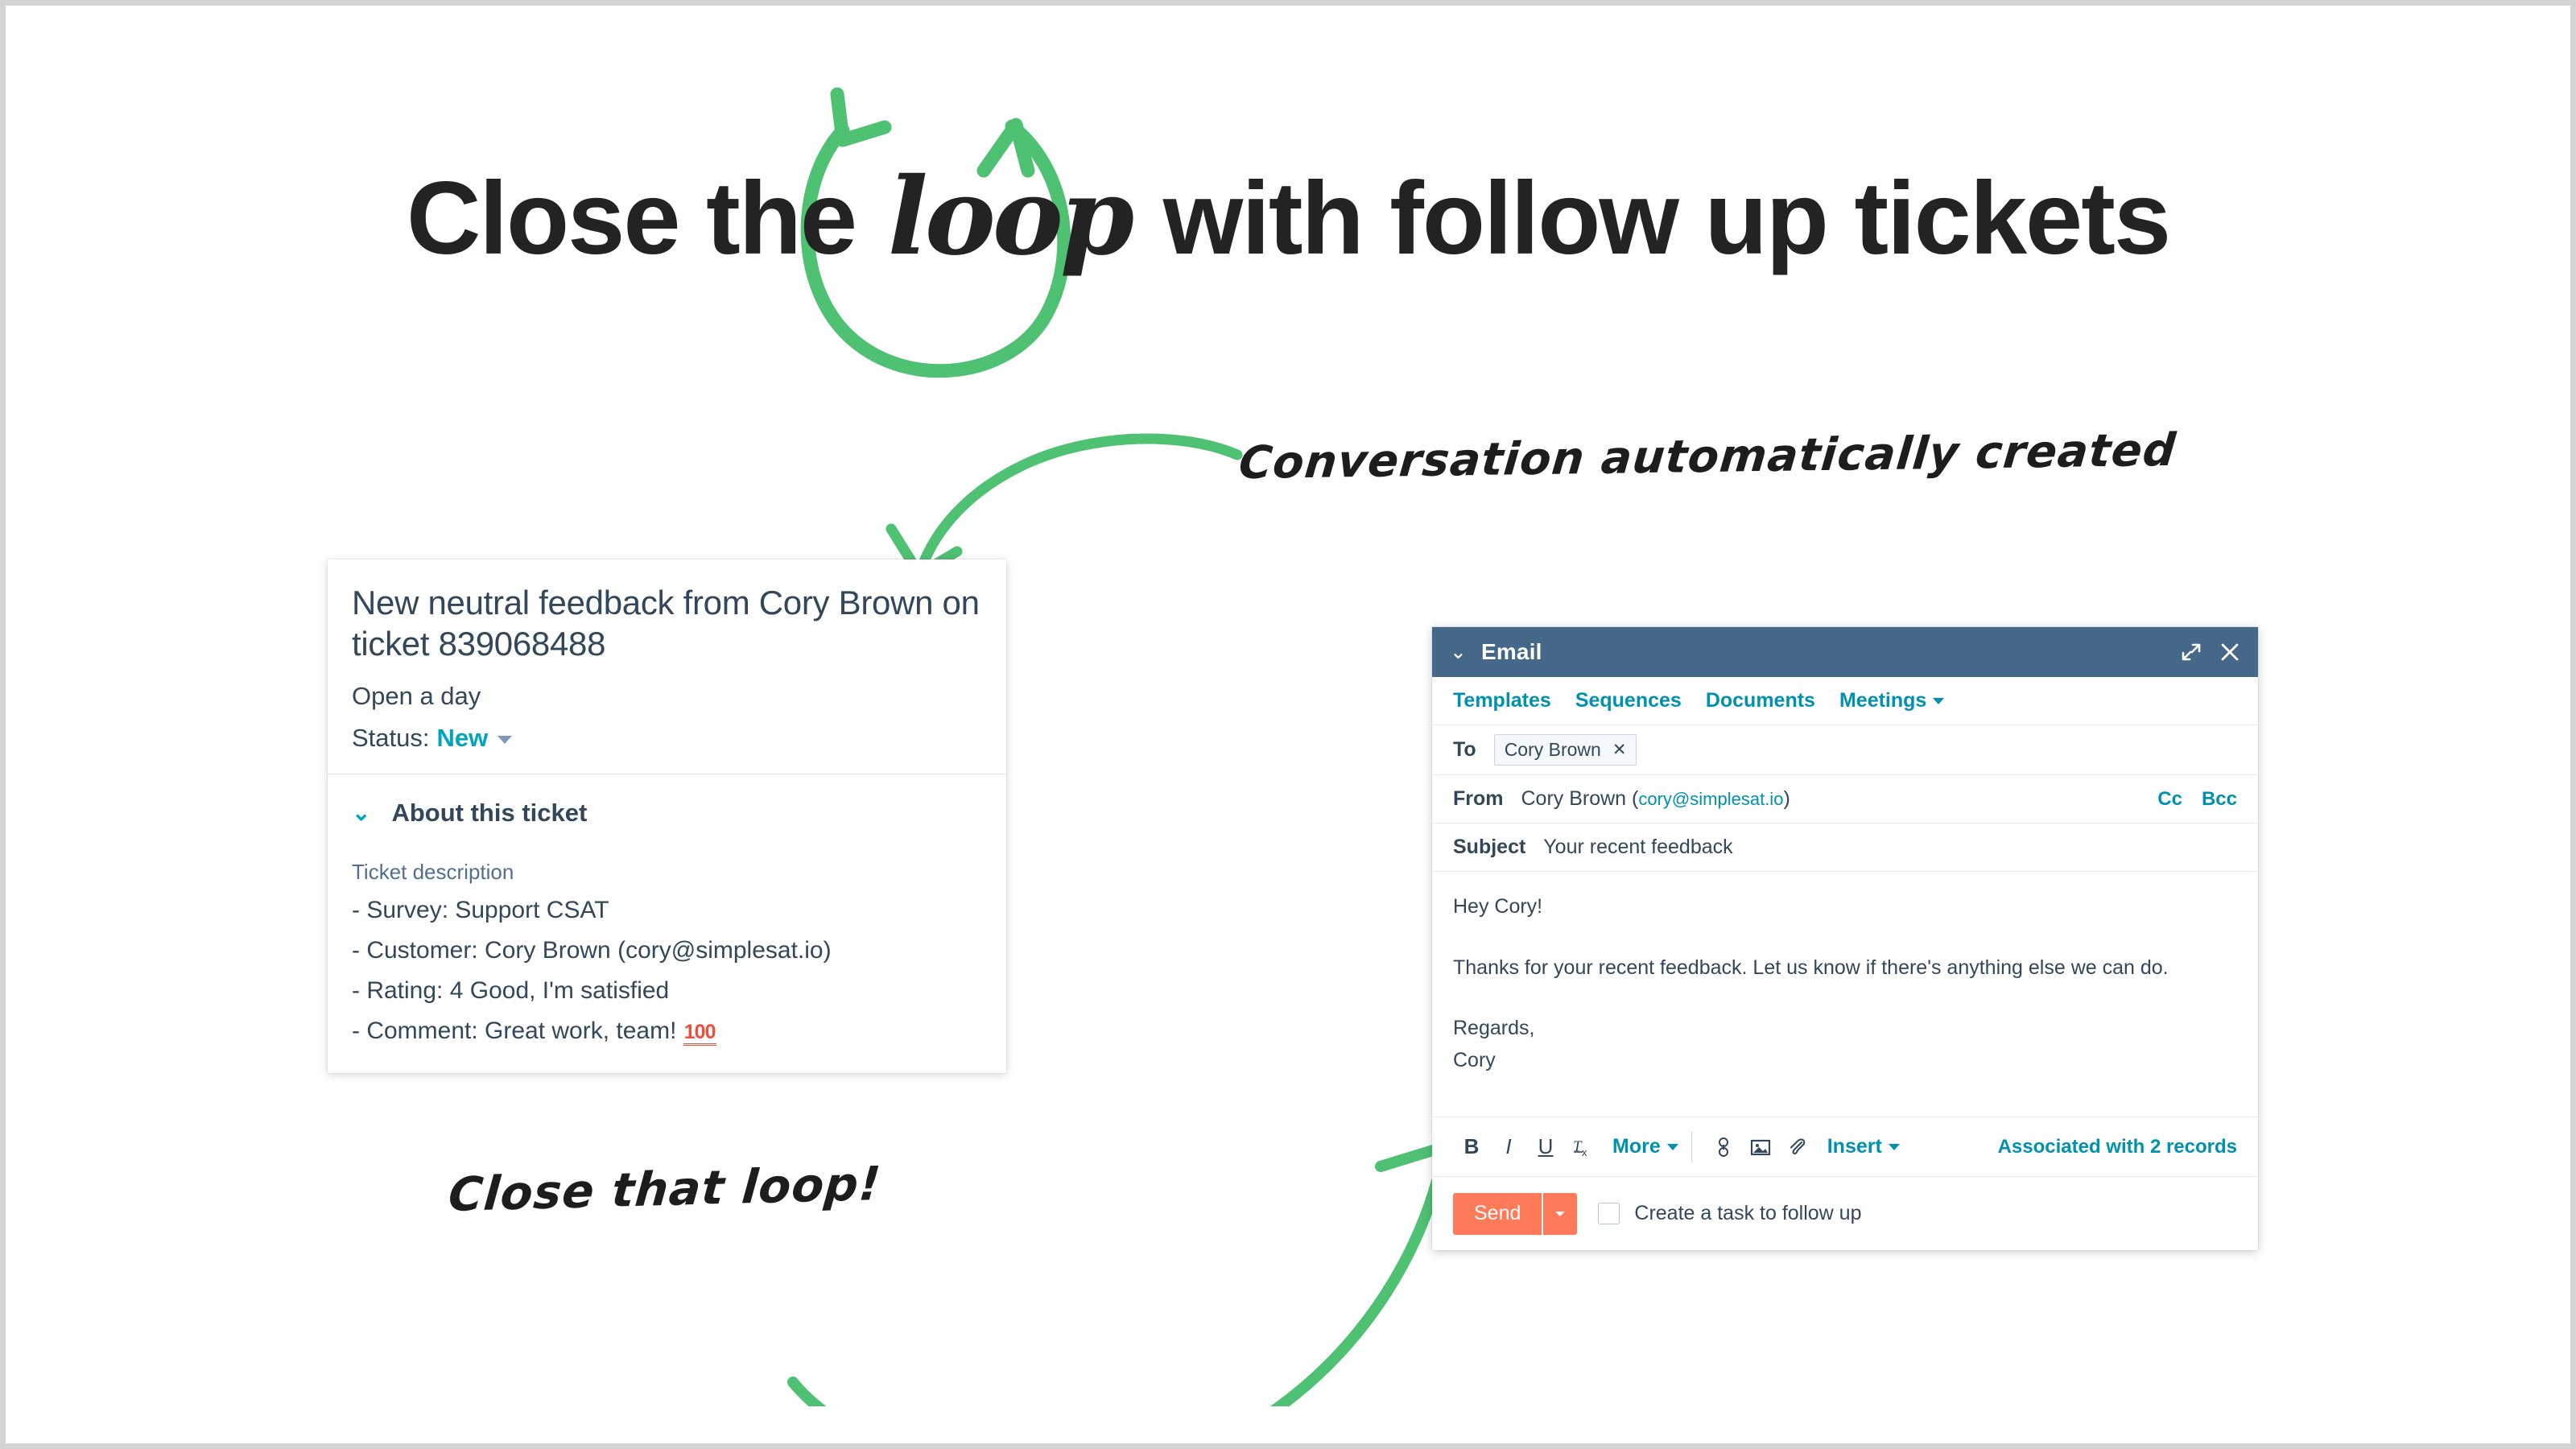 This screenshot has width=2576, height=1449. What do you see at coordinates (1760, 1147) in the screenshot?
I see `image-icon` at bounding box center [1760, 1147].